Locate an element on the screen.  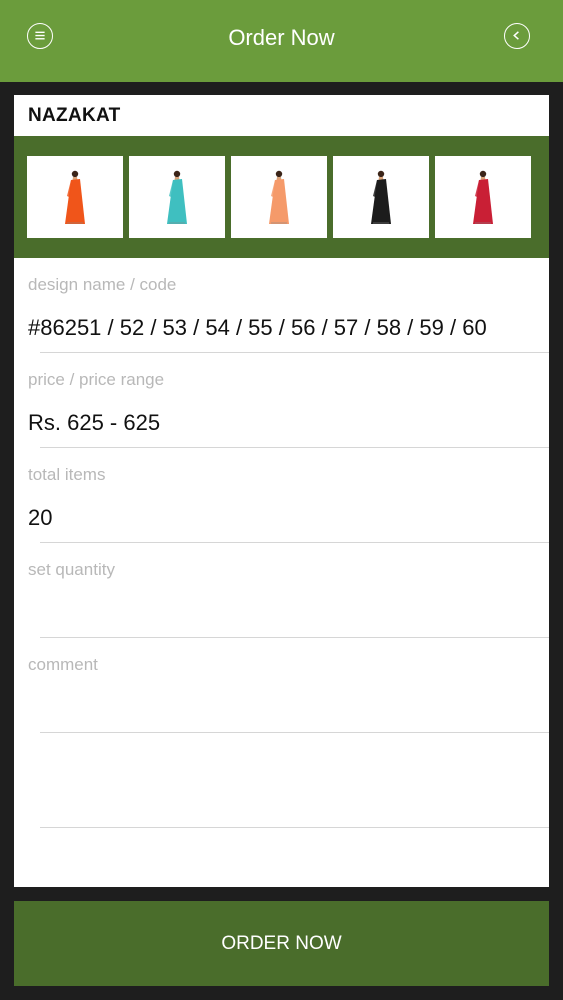
order-now-button: ORDER NOW is located at coordinates (281, 943).